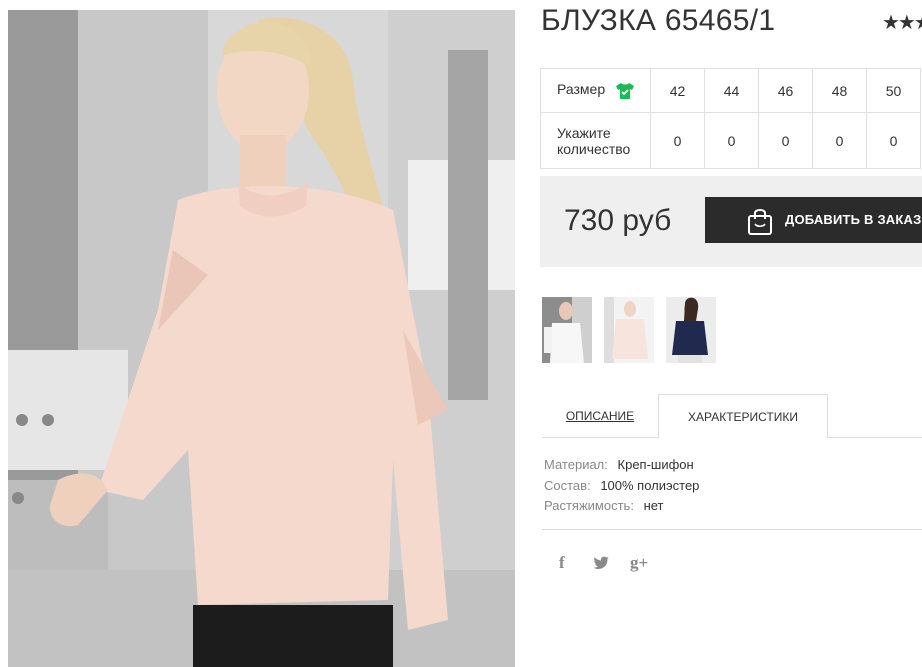 This screenshot has width=922, height=667. What do you see at coordinates (576, 464) in the screenshot?
I see `characteristic-key: Материал:` at bounding box center [576, 464].